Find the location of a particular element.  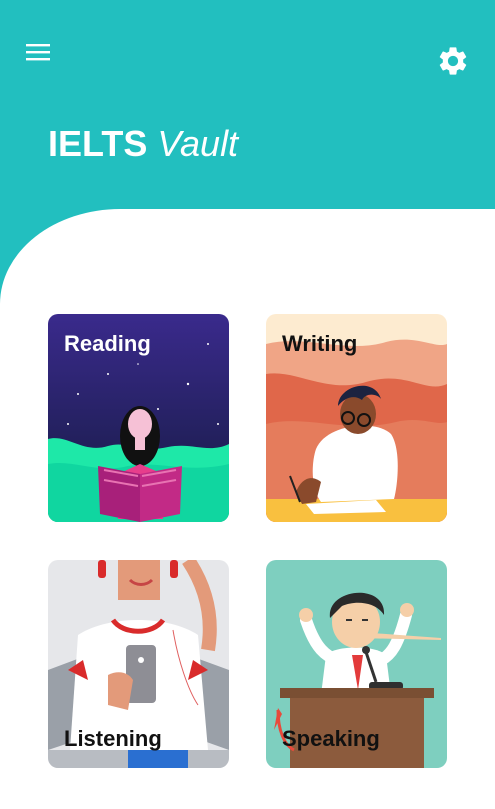

speaking-card: Speaking is located at coordinates (356, 664).